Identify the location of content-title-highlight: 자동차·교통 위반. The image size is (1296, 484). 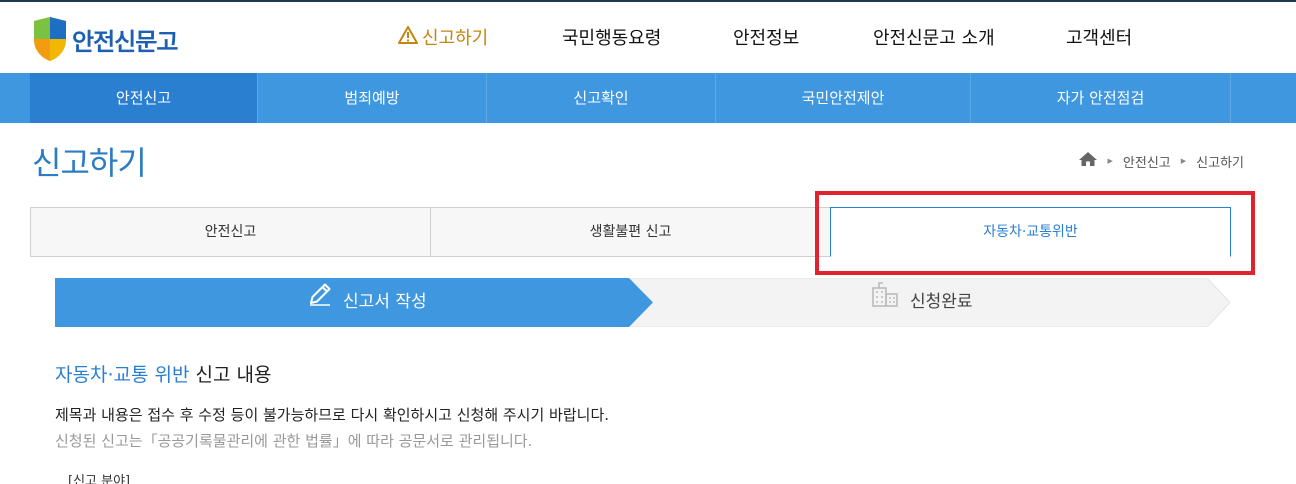
(122, 375).